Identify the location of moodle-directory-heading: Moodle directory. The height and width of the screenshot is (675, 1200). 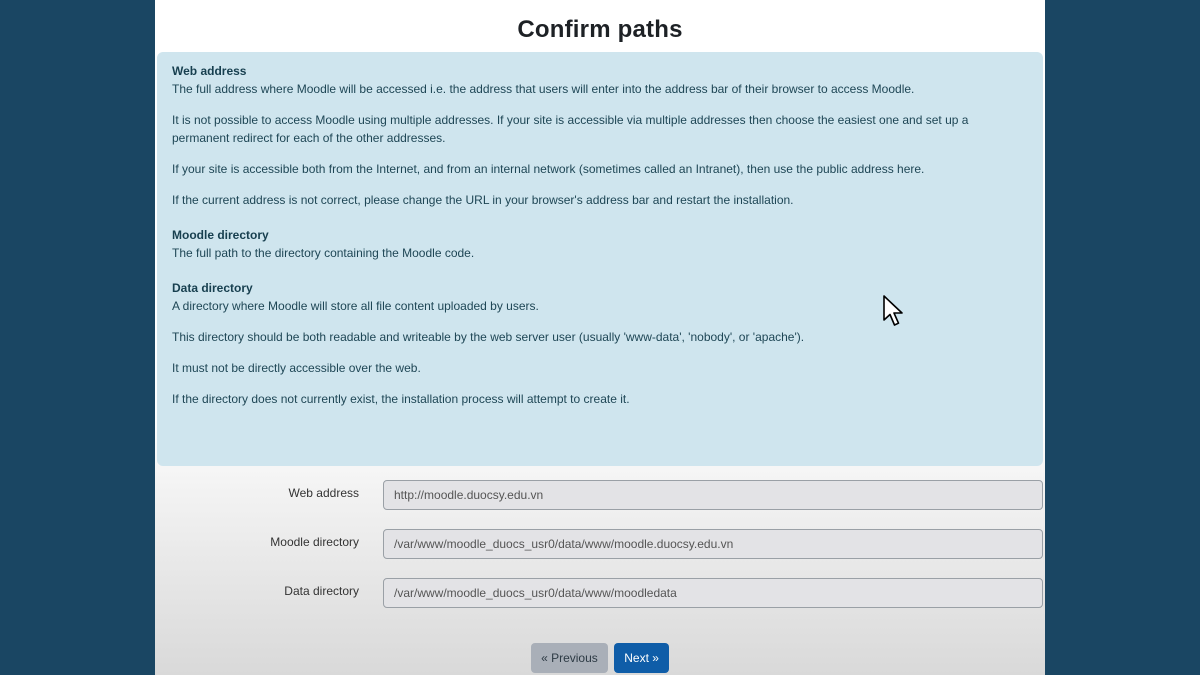
(220, 235).